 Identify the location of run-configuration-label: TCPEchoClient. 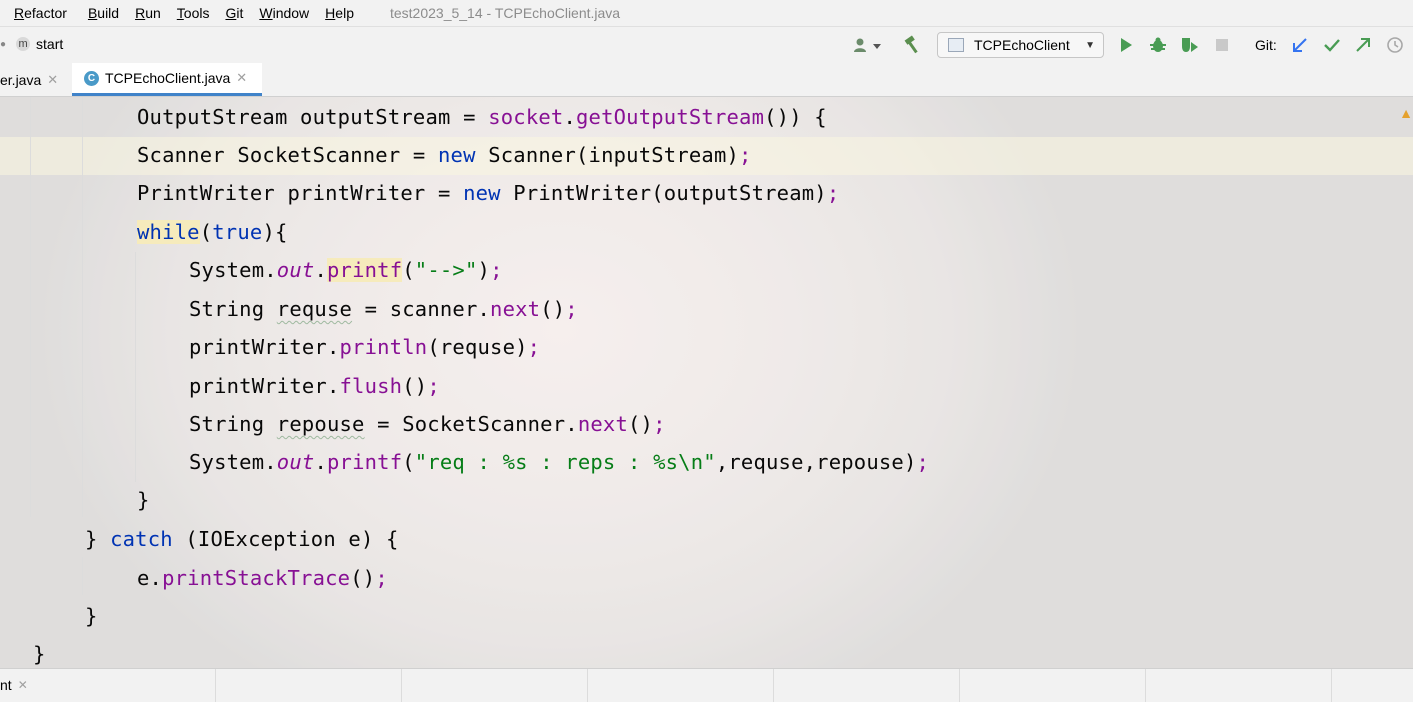
(1022, 45).